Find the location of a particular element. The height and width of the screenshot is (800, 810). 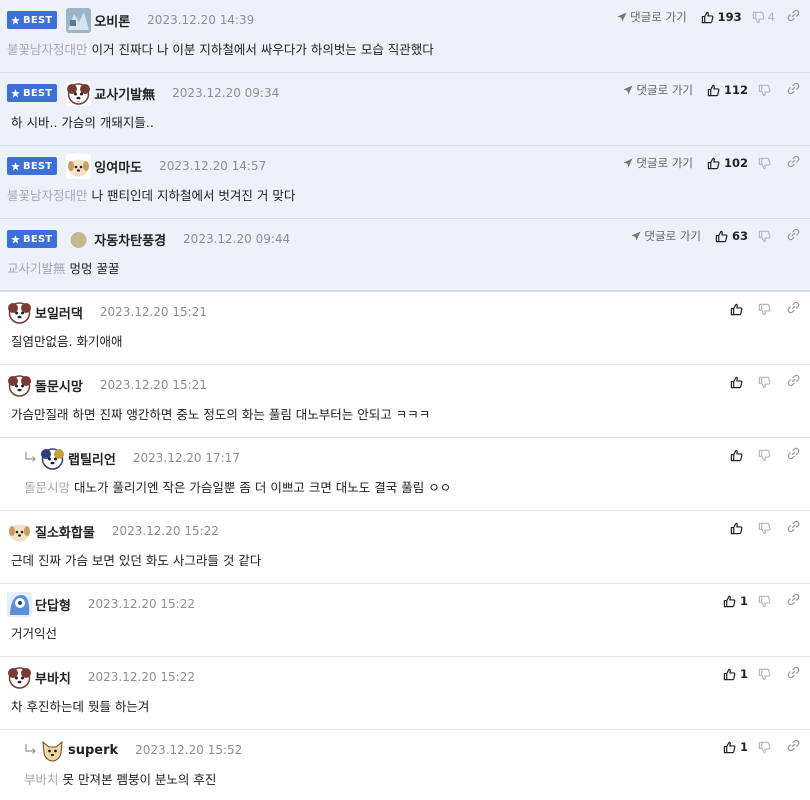

comment-body: 근데 진짜 가슴 보면 있던 화도 사그라들 것 같다 is located at coordinates (134, 559).